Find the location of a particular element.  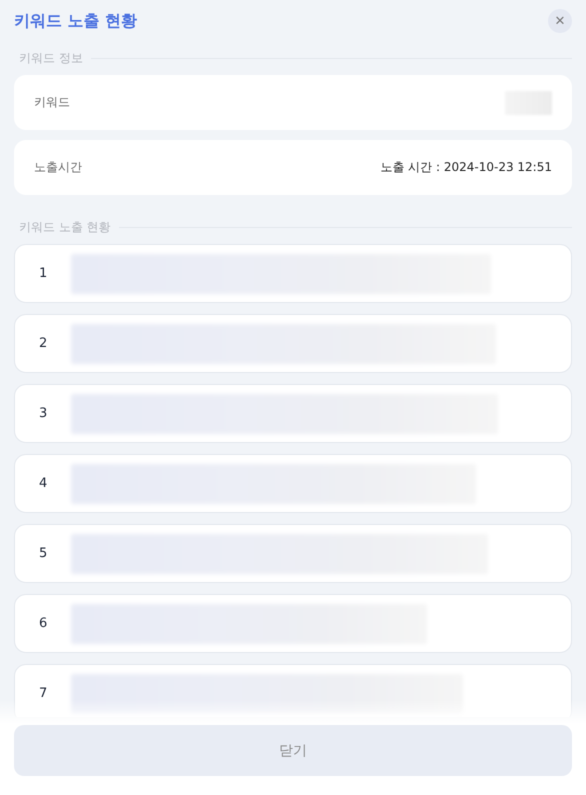

dialog-title: 키워드 노출 현황 is located at coordinates (76, 21).